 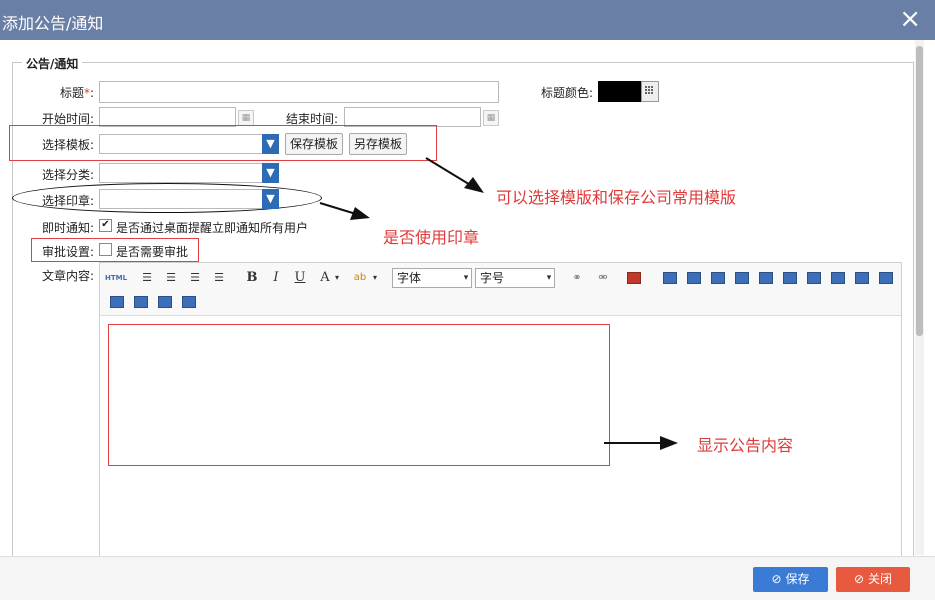 I want to click on save-button: ⊘ 保存, so click(x=790, y=579).